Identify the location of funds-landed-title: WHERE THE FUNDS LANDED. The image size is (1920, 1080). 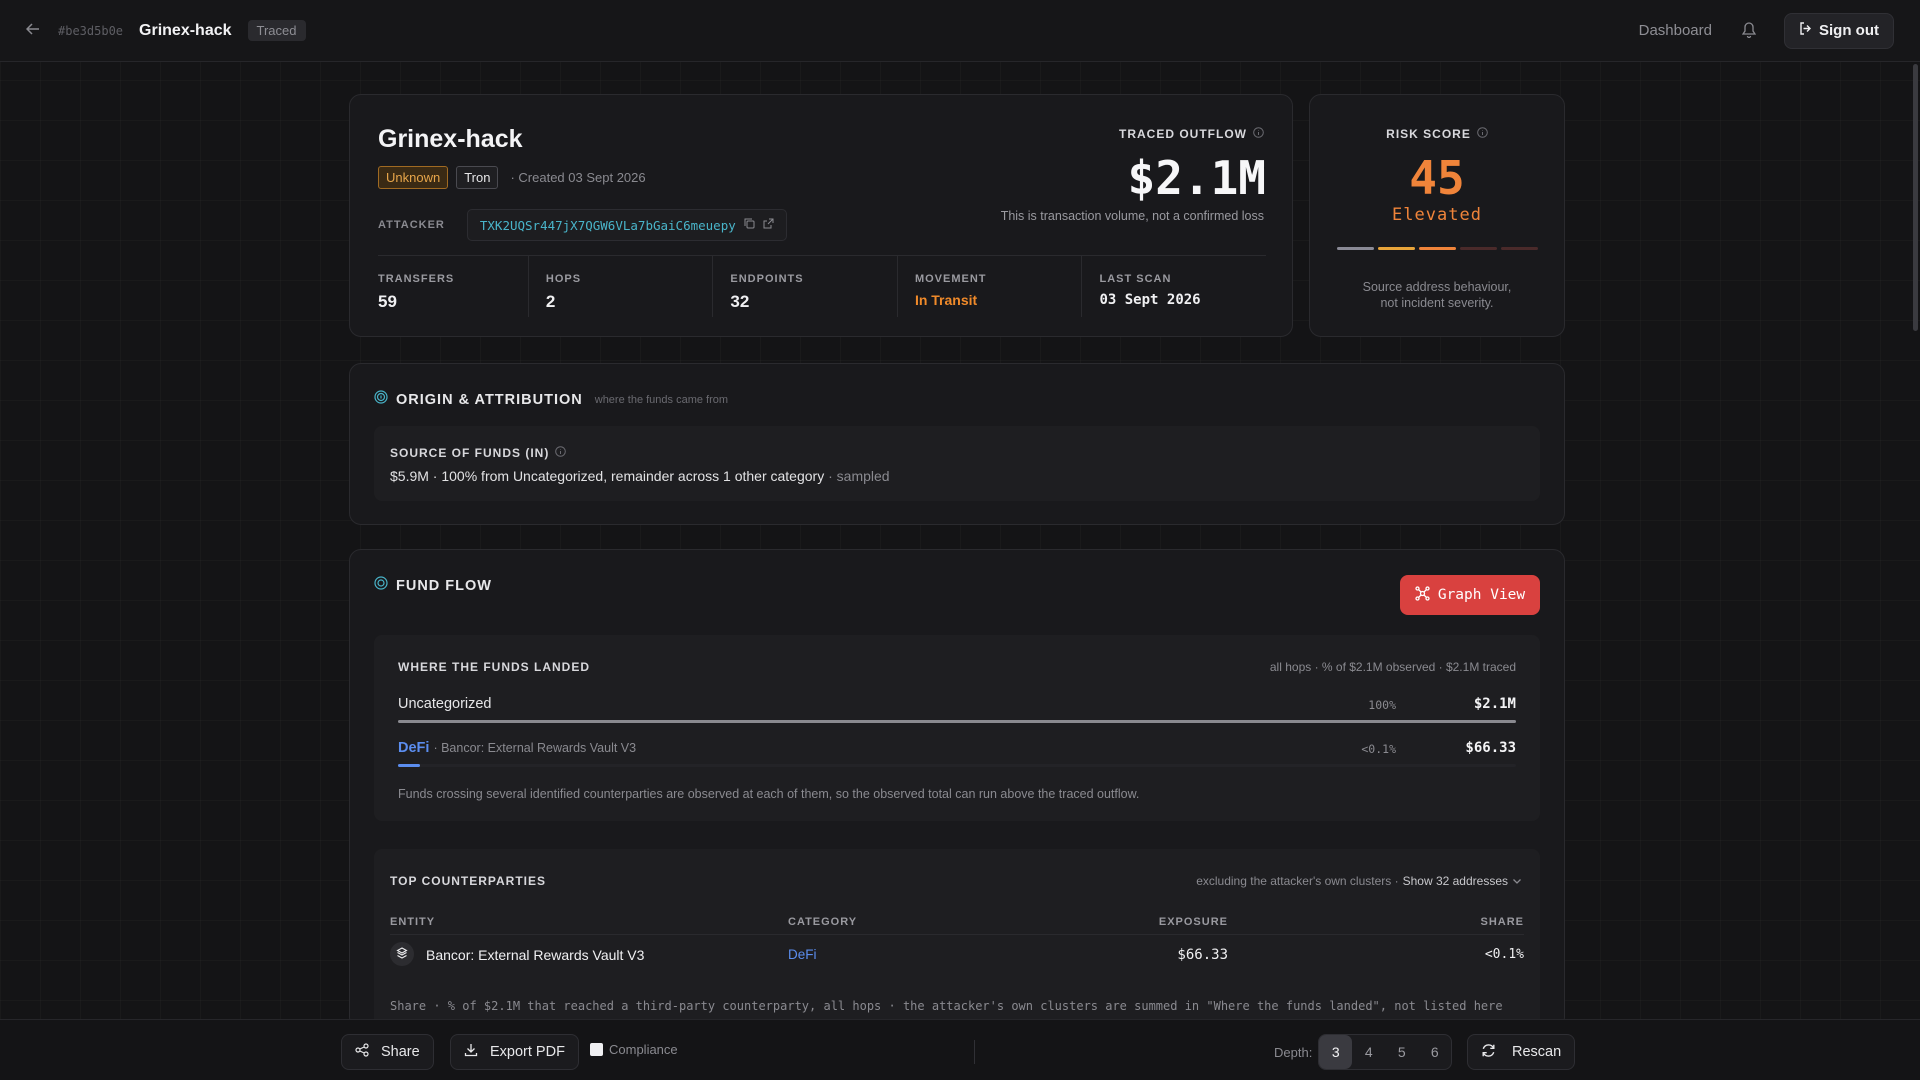
(494, 667).